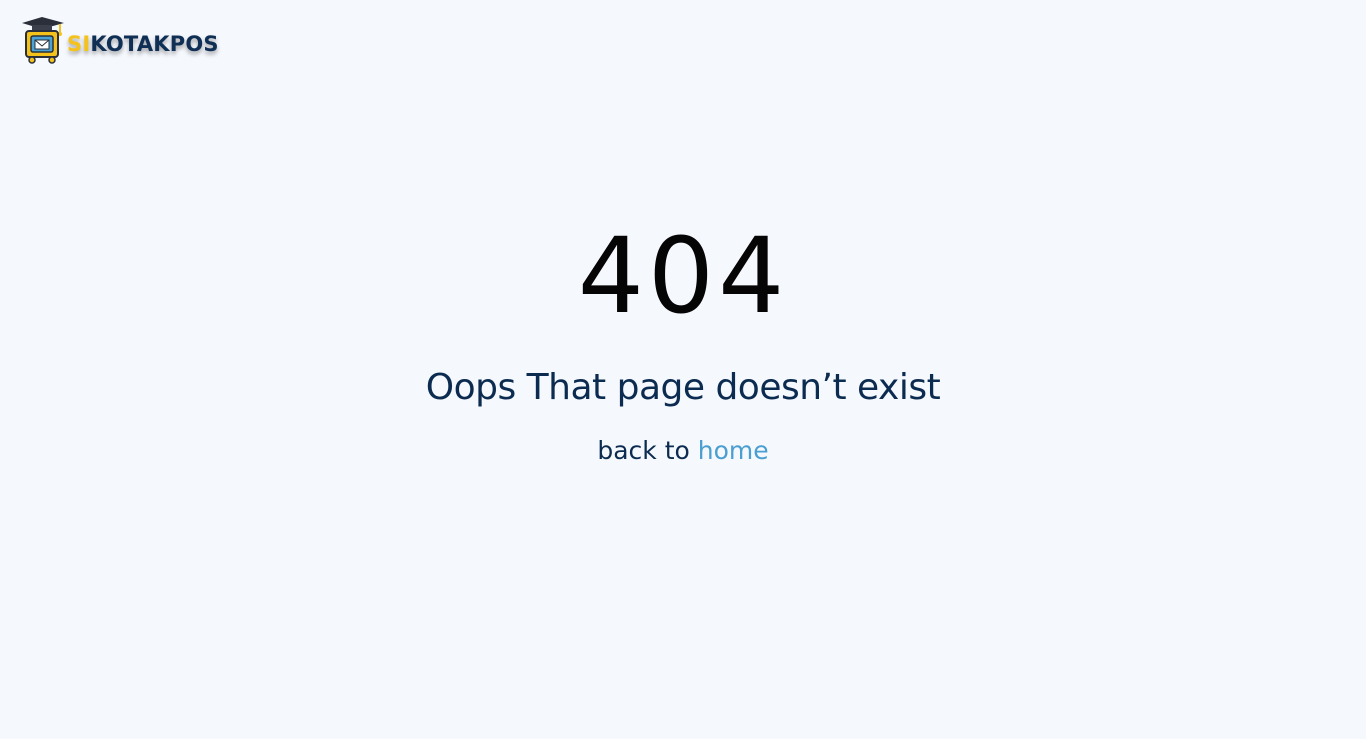  I want to click on logo-link: SIKOTAKPOS, so click(119, 41).